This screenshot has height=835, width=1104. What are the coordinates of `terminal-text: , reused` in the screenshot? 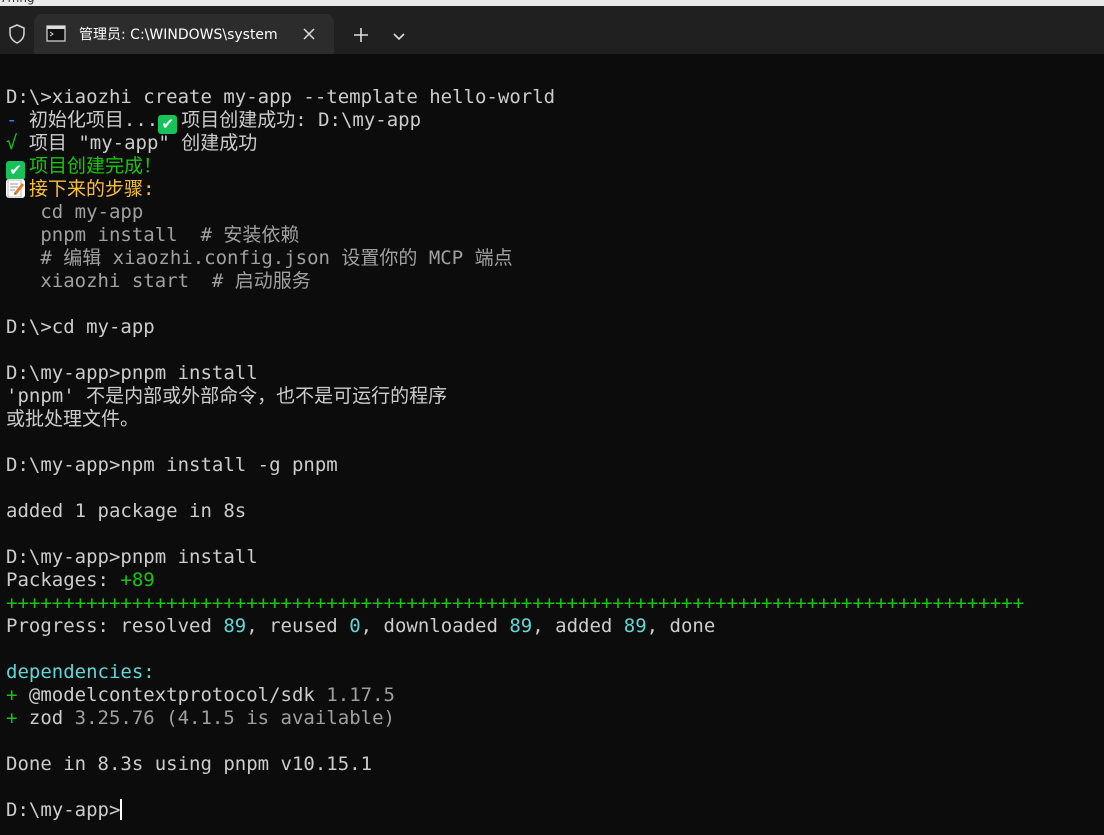 It's located at (298, 626).